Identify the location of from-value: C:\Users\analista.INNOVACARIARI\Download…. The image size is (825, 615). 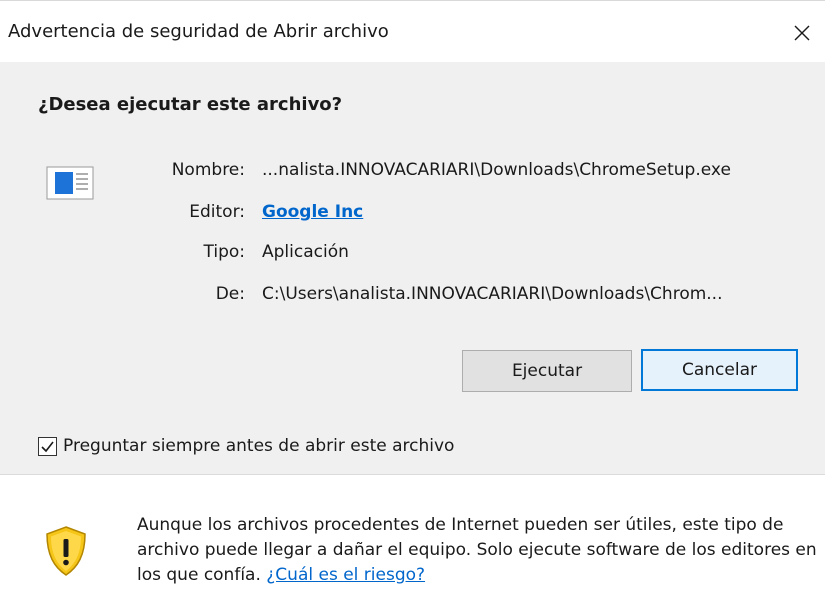
(492, 294).